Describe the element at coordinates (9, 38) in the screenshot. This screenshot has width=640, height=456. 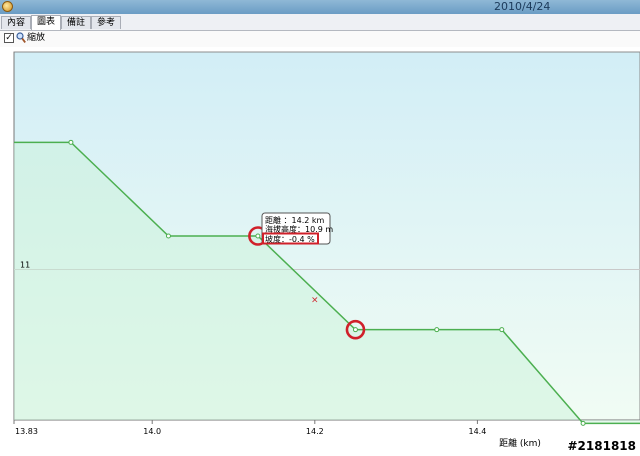
I see `zoom-checkbox: ✓` at that location.